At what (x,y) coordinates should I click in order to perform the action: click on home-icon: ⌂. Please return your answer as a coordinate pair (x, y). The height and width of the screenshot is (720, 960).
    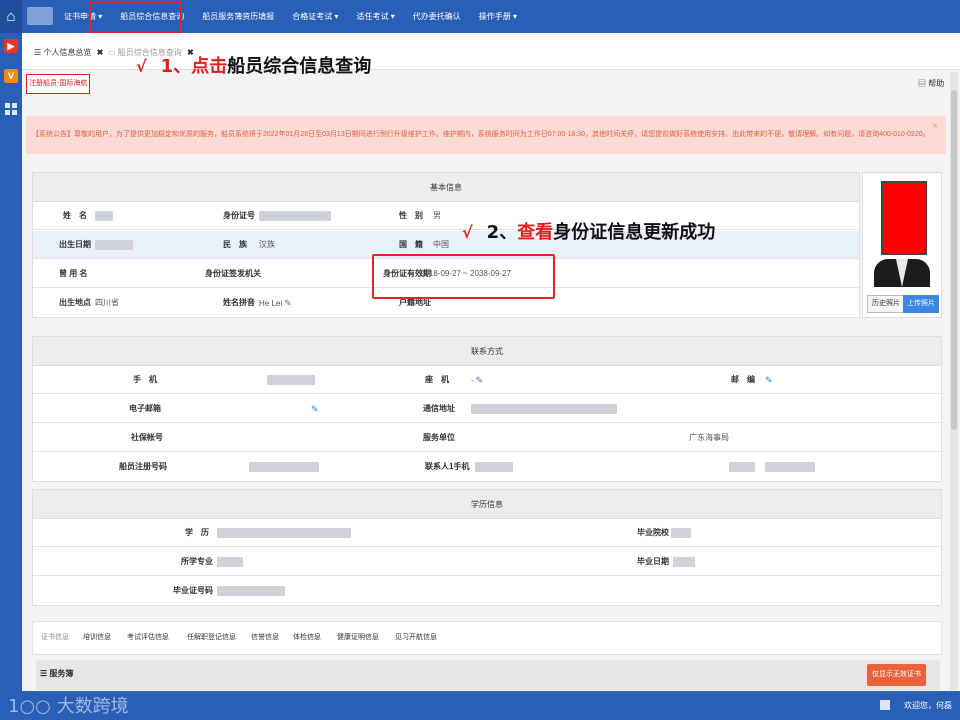
    Looking at the image, I should click on (11, 16).